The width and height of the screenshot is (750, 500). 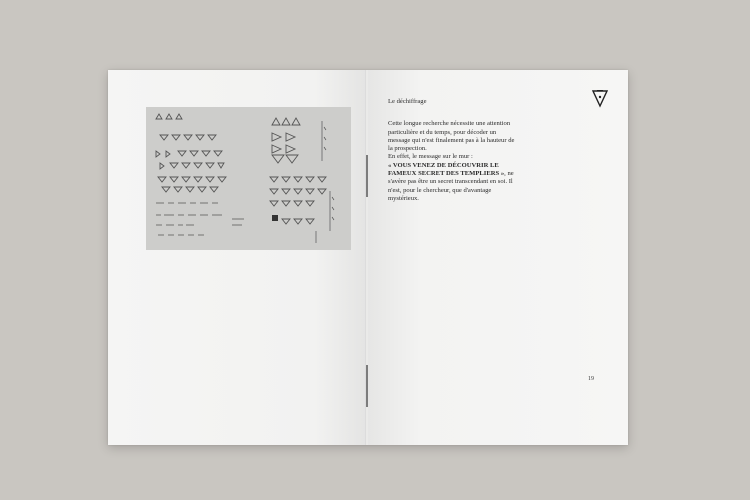 What do you see at coordinates (200, 219) in the screenshot?
I see `handwritten-lines` at bounding box center [200, 219].